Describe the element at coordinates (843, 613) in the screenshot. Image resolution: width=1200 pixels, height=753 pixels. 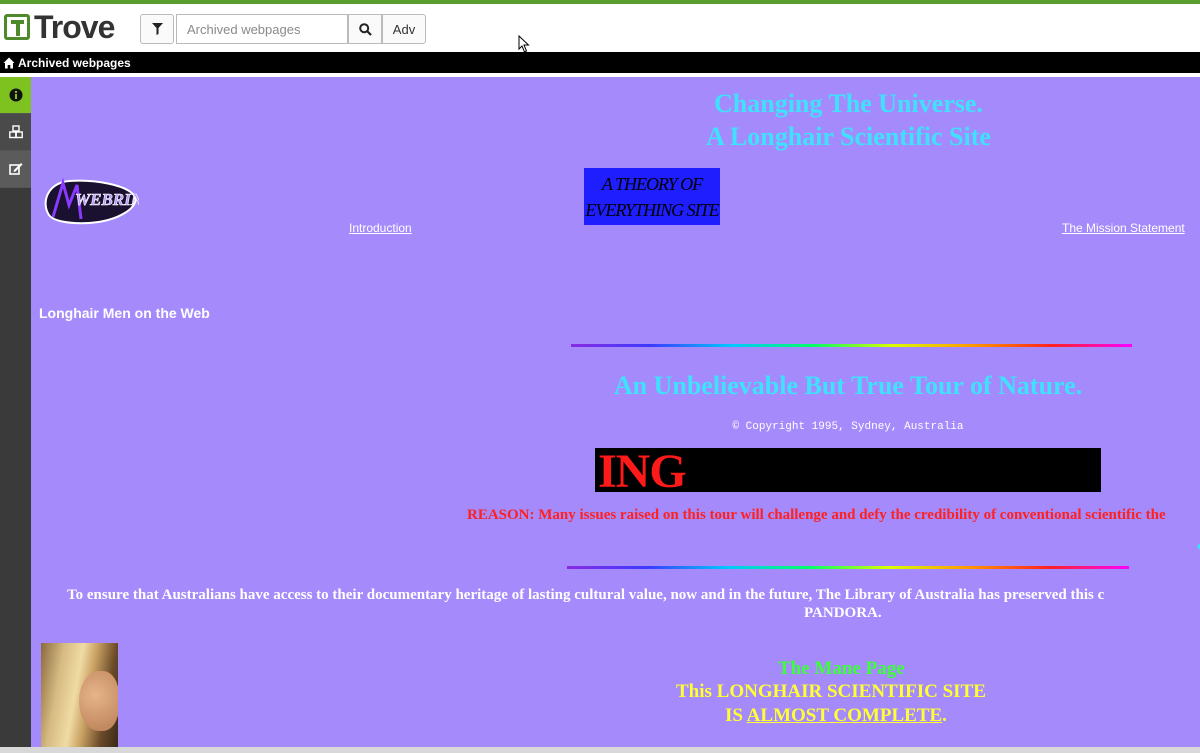
I see `pandora-label: PANDORA.` at that location.